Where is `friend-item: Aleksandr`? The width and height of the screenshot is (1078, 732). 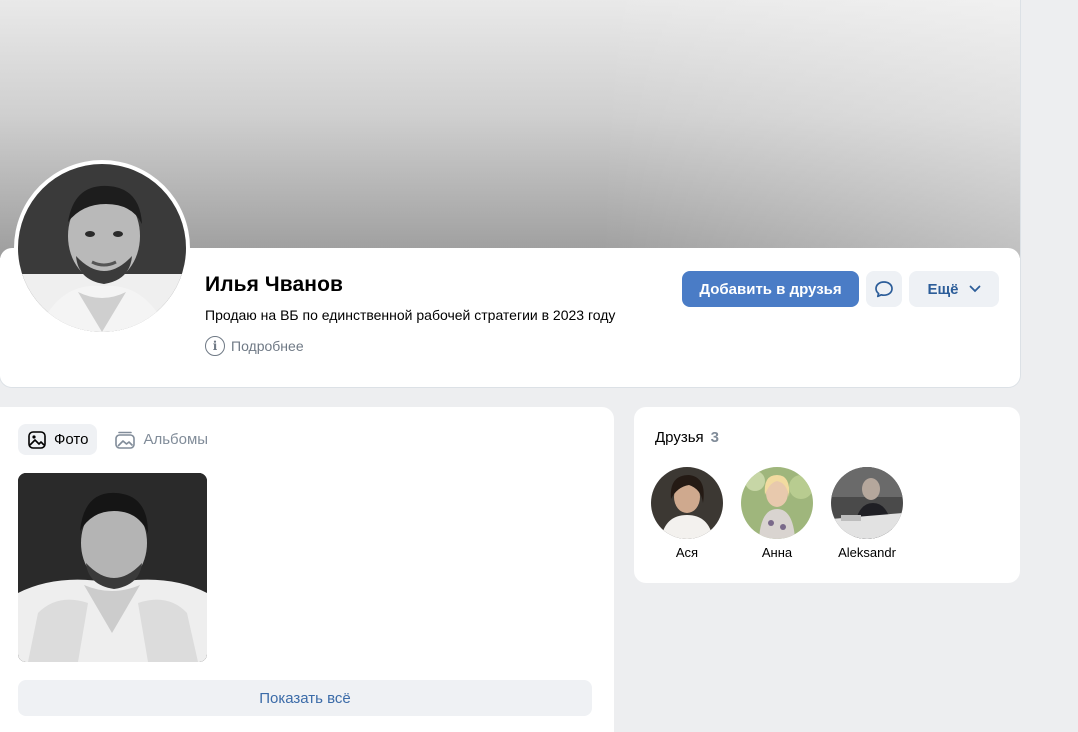
friend-item: Aleksandr is located at coordinates (867, 513).